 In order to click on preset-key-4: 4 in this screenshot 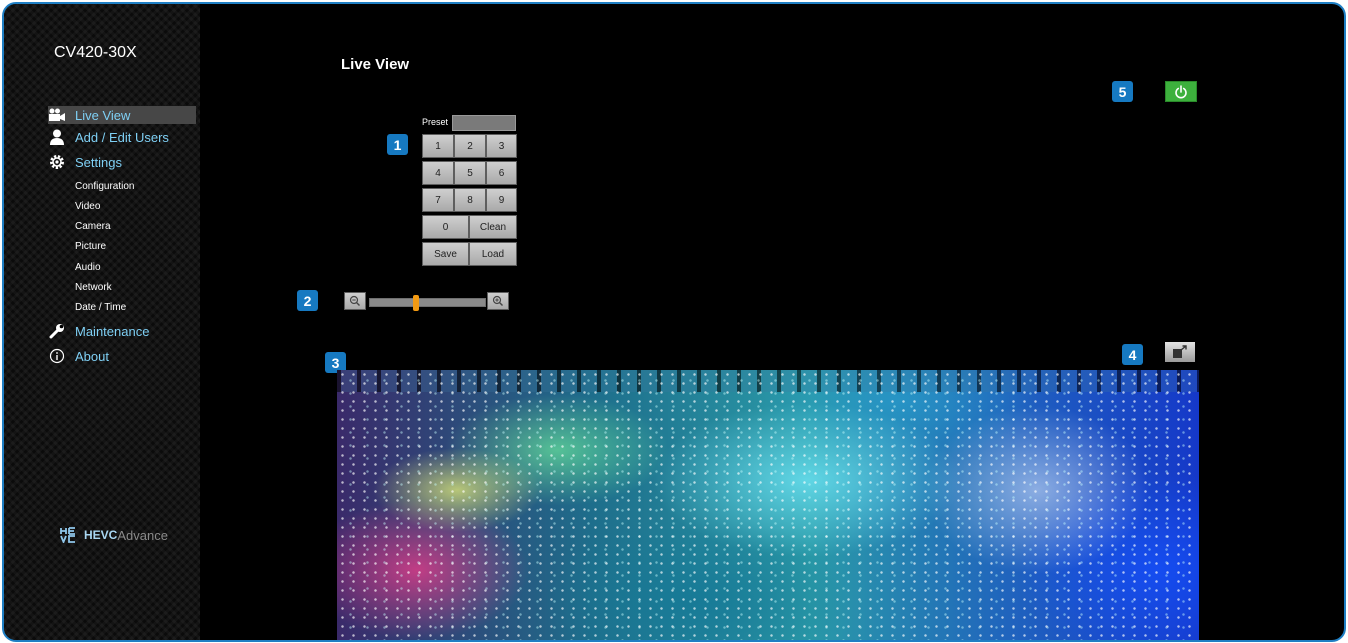, I will do `click(438, 173)`.